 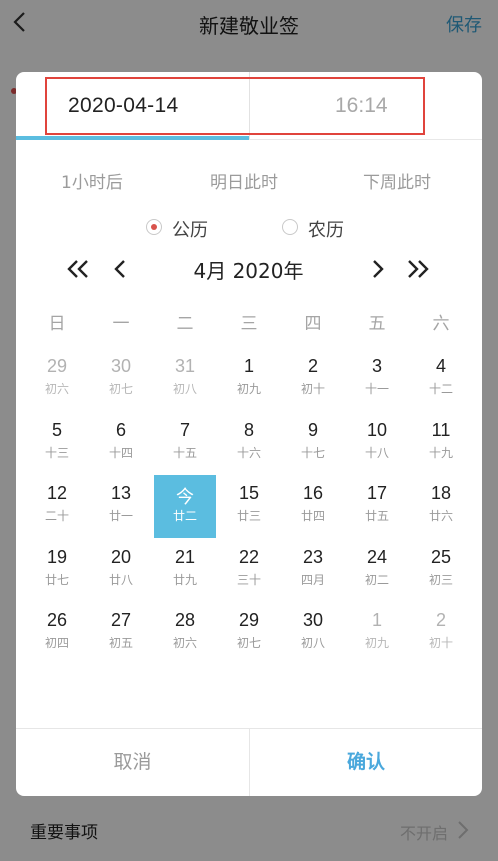 What do you see at coordinates (120, 389) in the screenshot?
I see `lunar-date: 初七` at bounding box center [120, 389].